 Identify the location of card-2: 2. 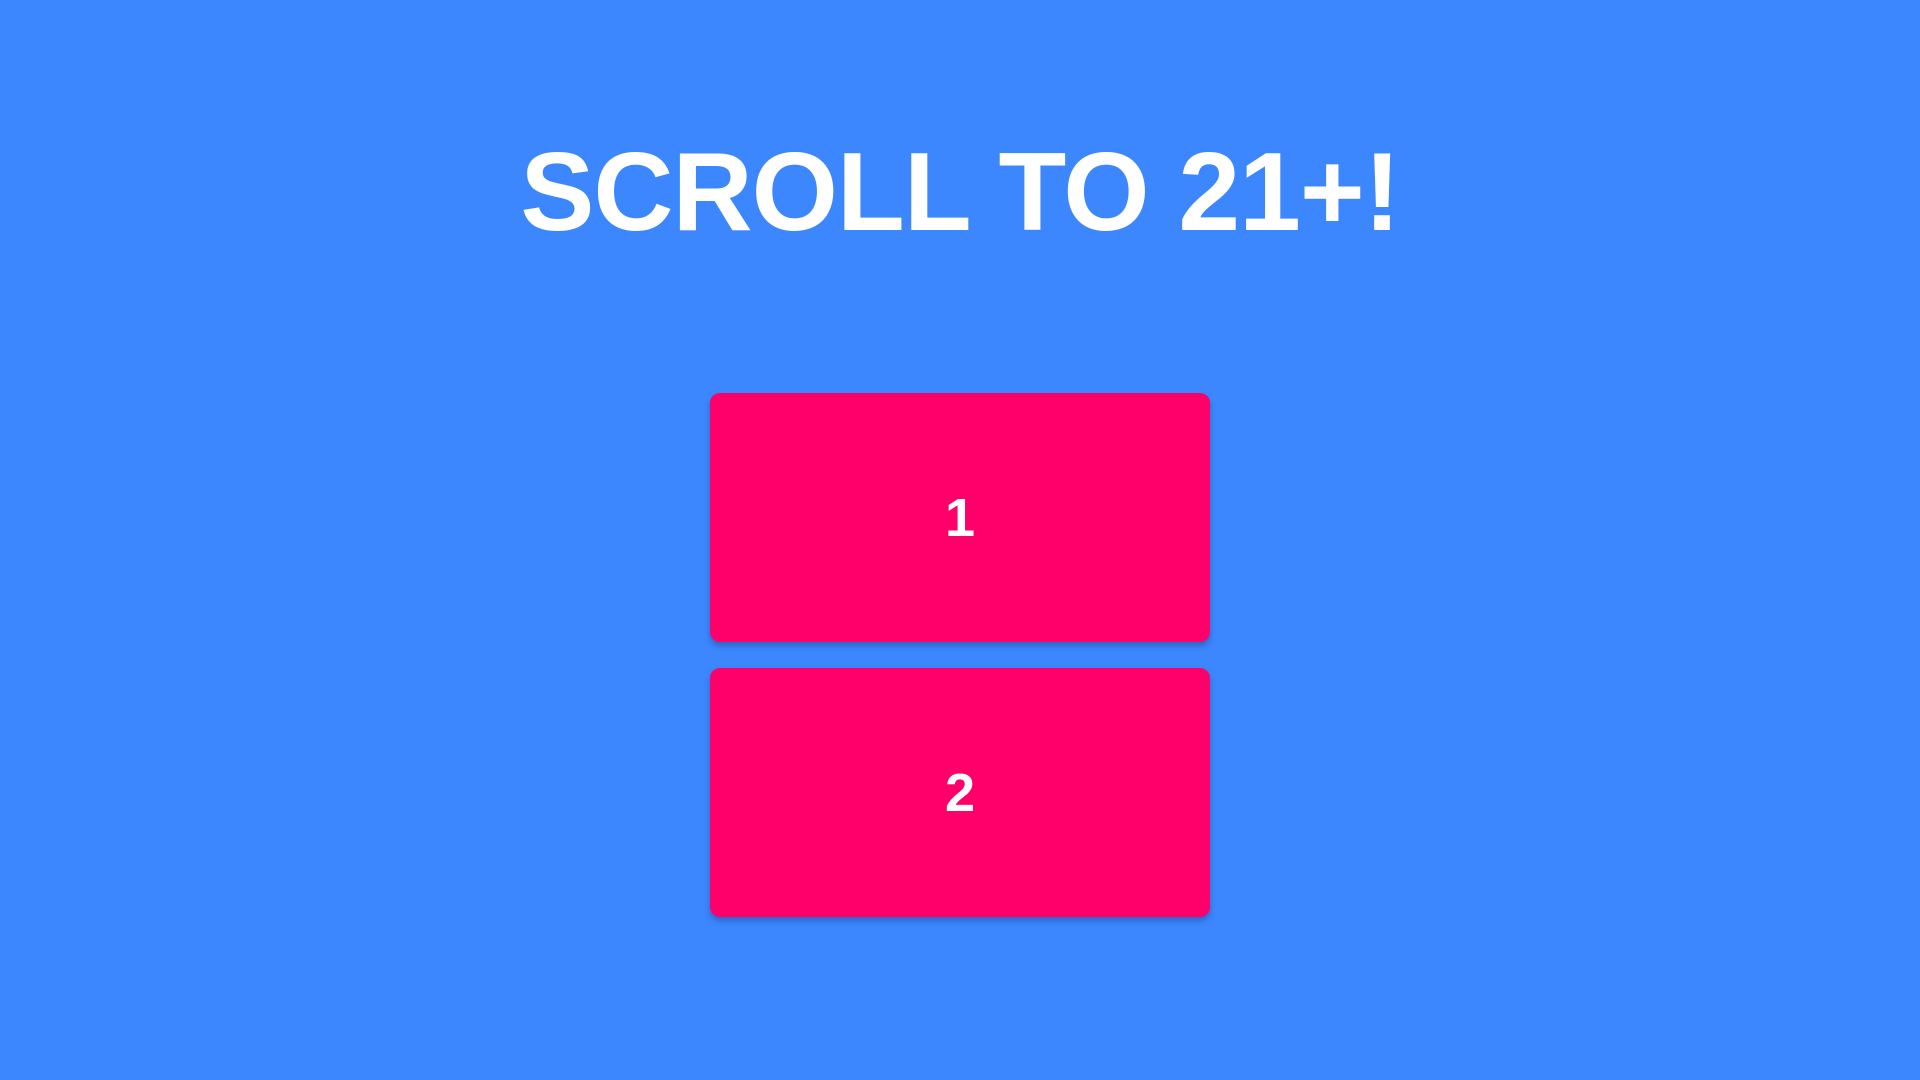
(960, 792).